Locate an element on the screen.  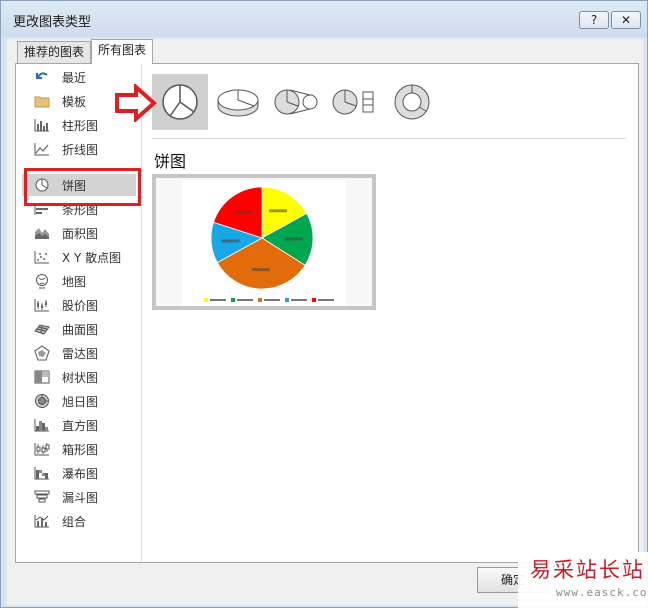
subtype-bar-of-pie is located at coordinates (354, 102).